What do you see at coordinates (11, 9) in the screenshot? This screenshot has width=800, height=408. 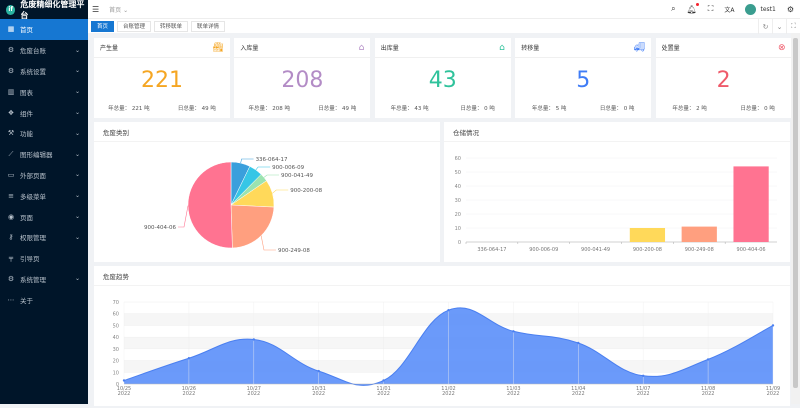 I see `logo-icon: if` at bounding box center [11, 9].